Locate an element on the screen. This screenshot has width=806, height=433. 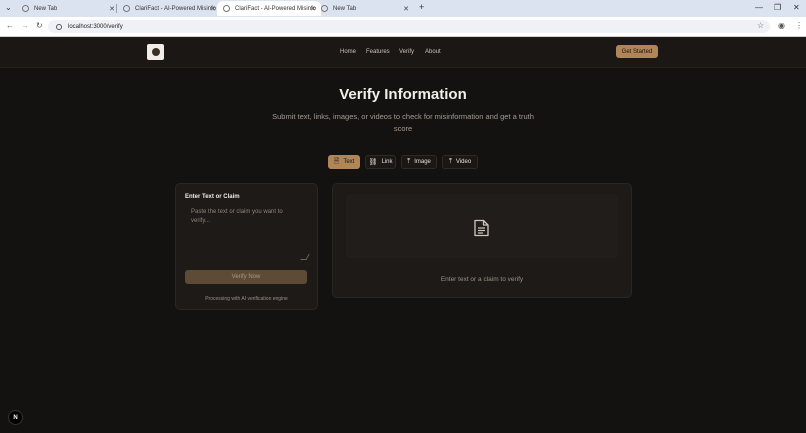
nav-home: Home is located at coordinates (348, 52).